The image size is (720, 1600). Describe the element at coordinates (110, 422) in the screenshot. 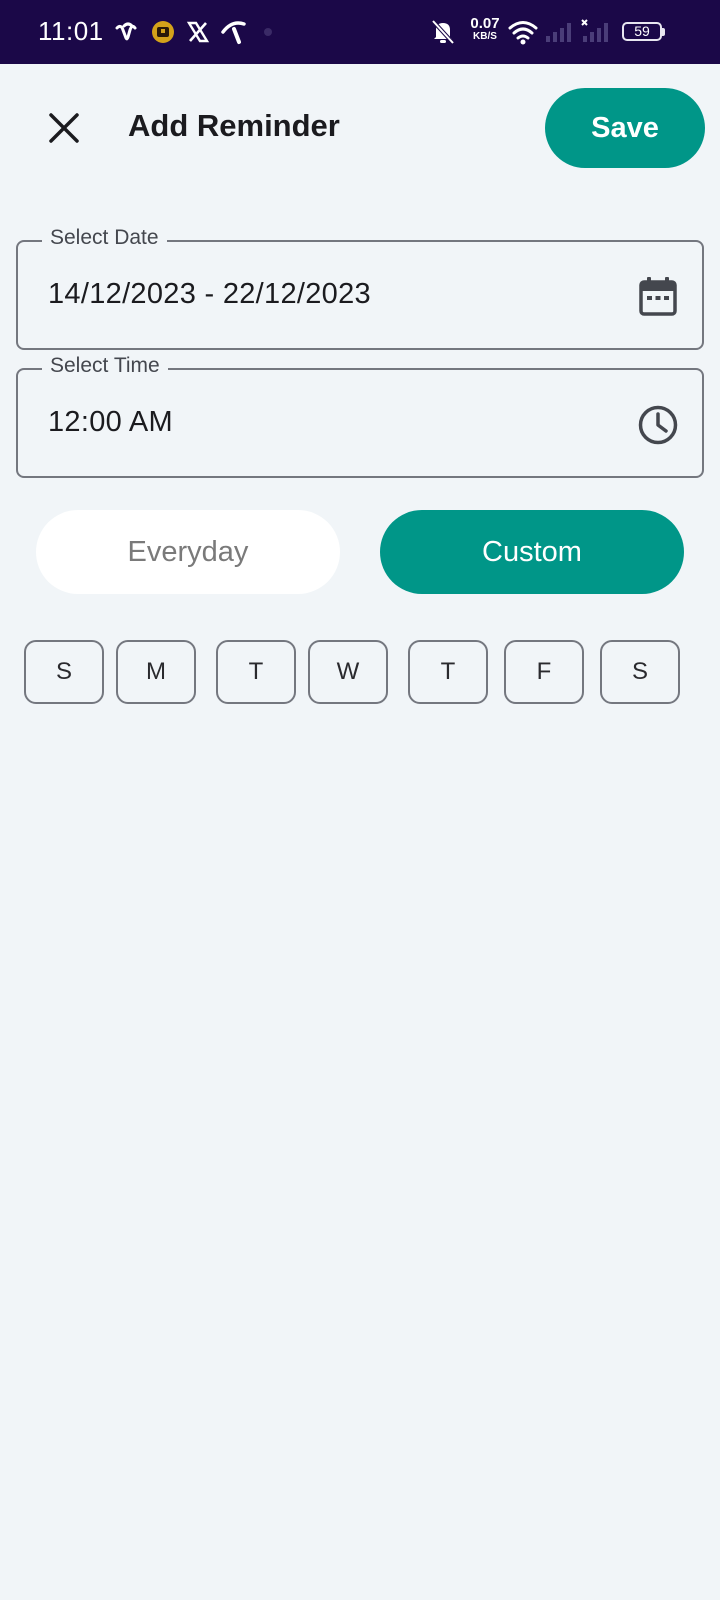

I see `time-field-value: 12:00 AM` at that location.